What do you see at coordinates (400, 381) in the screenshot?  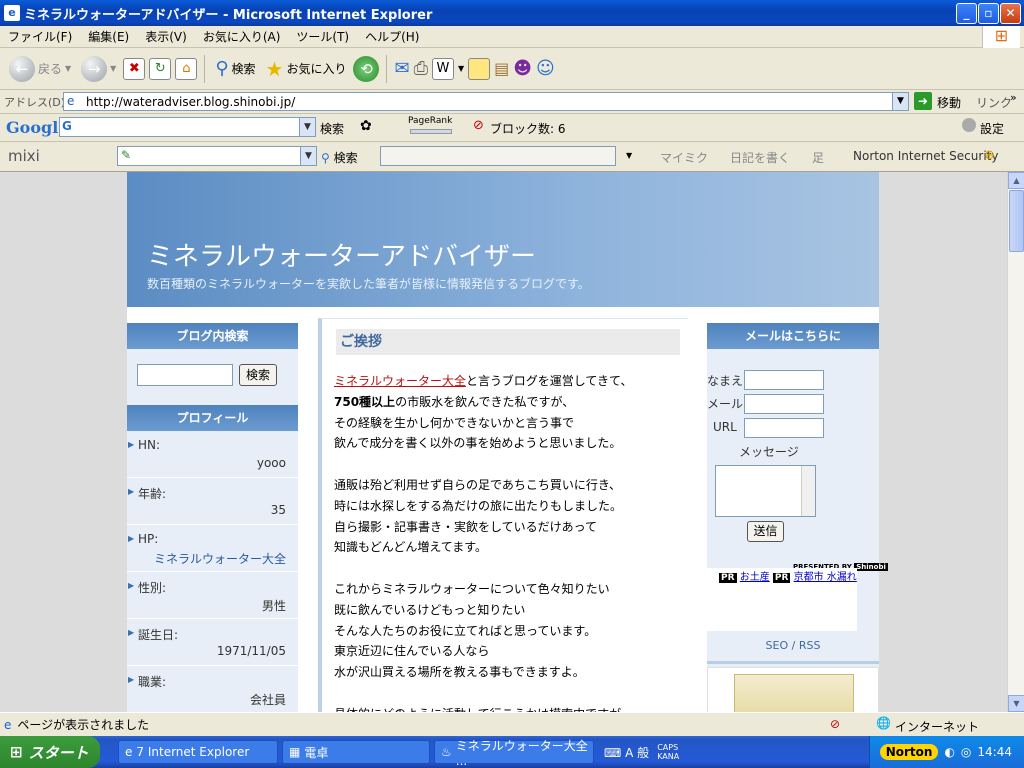 I see `mineral-water-taizen-link: ミネラルウォーター大全` at bounding box center [400, 381].